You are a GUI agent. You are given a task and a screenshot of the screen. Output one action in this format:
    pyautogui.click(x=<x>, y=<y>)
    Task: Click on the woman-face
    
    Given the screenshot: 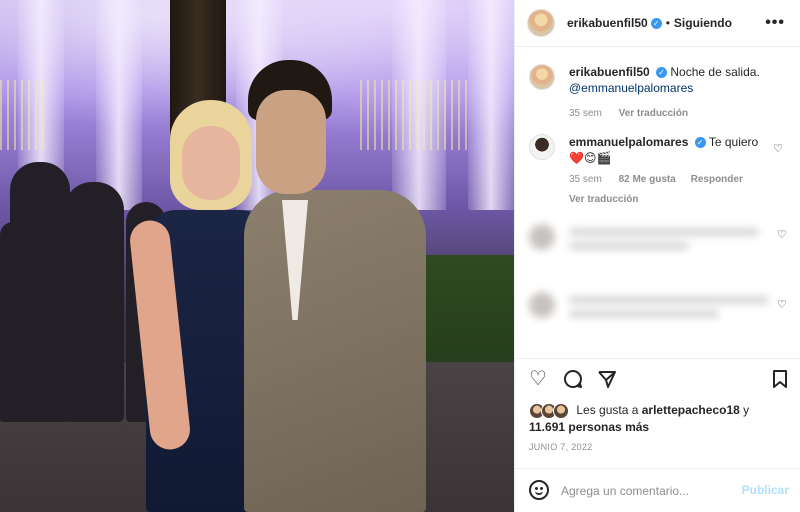 What is the action you would take?
    pyautogui.click(x=211, y=163)
    